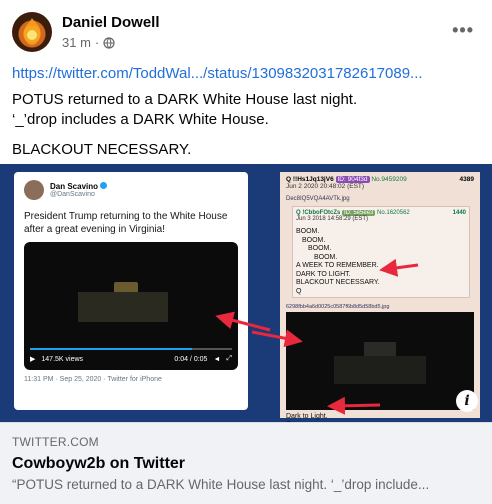 Image resolution: width=492 pixels, height=504 pixels. I want to click on info-icon: i, so click(467, 401).